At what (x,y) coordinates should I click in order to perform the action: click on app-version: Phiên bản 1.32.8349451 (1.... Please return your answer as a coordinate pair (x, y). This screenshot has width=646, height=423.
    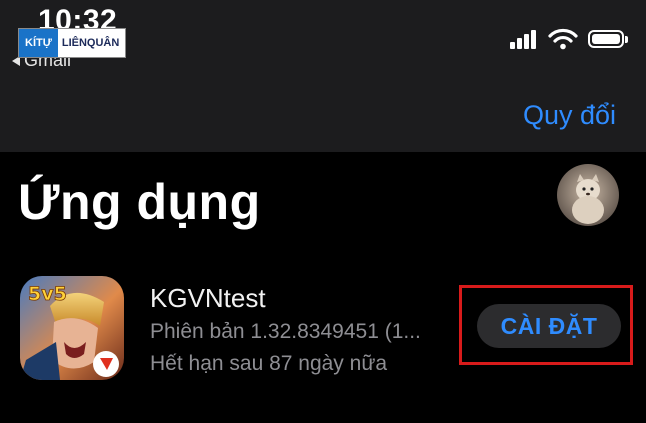
    Looking at the image, I should click on (285, 331).